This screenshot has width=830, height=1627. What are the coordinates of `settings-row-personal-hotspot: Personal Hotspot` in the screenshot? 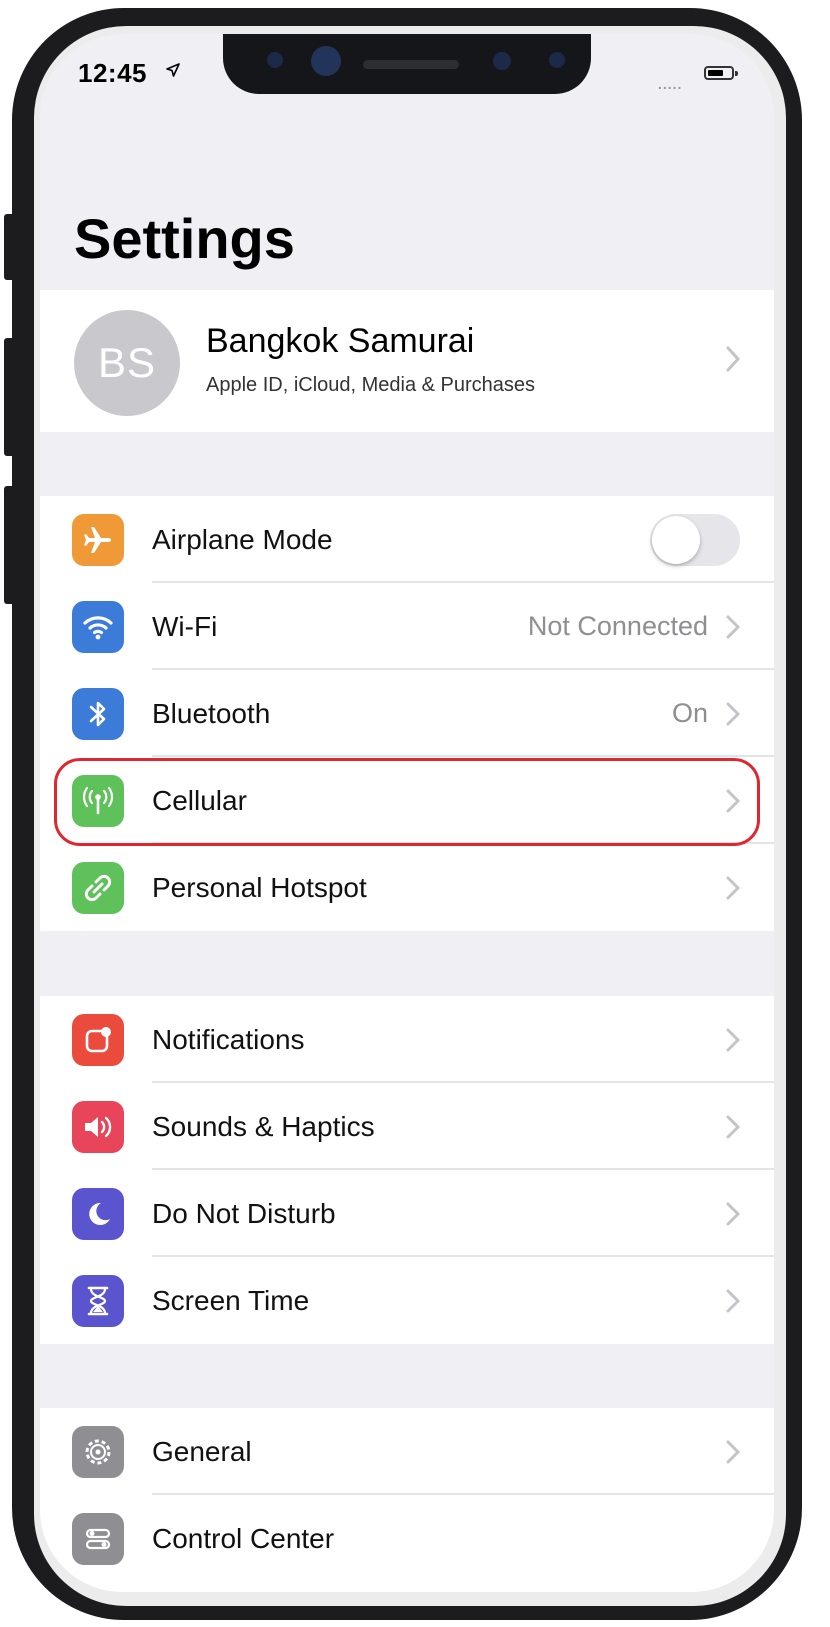 It's located at (407, 887).